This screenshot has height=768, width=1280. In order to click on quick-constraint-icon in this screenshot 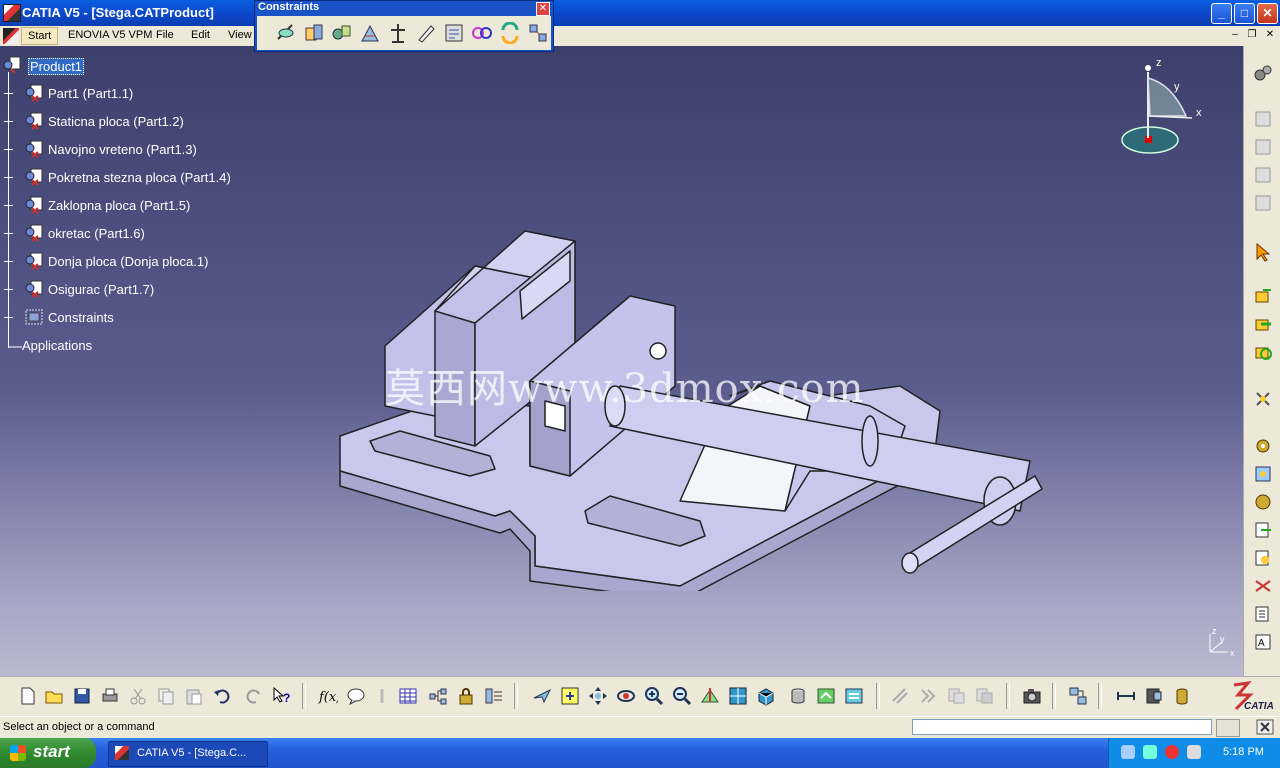, I will do `click(454, 33)`.